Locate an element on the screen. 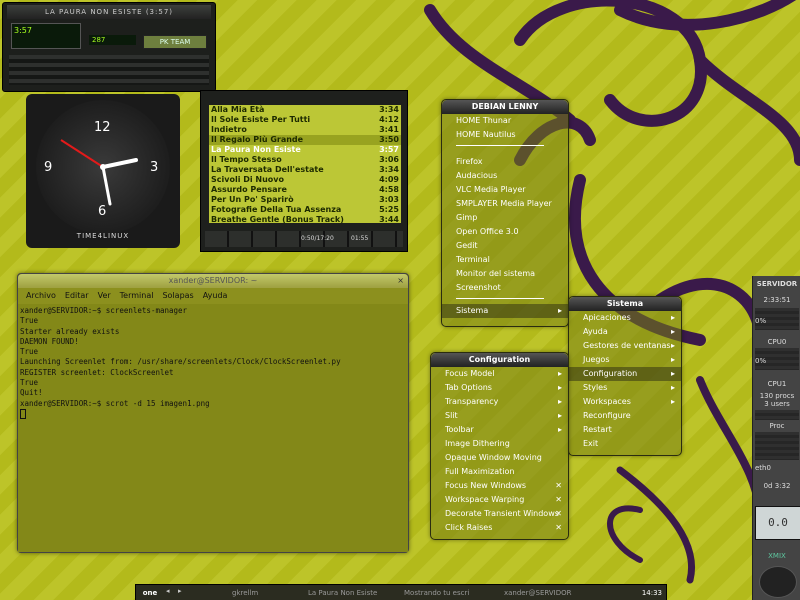  sistema-menu-item: Configuration ▸ is located at coordinates (625, 374).